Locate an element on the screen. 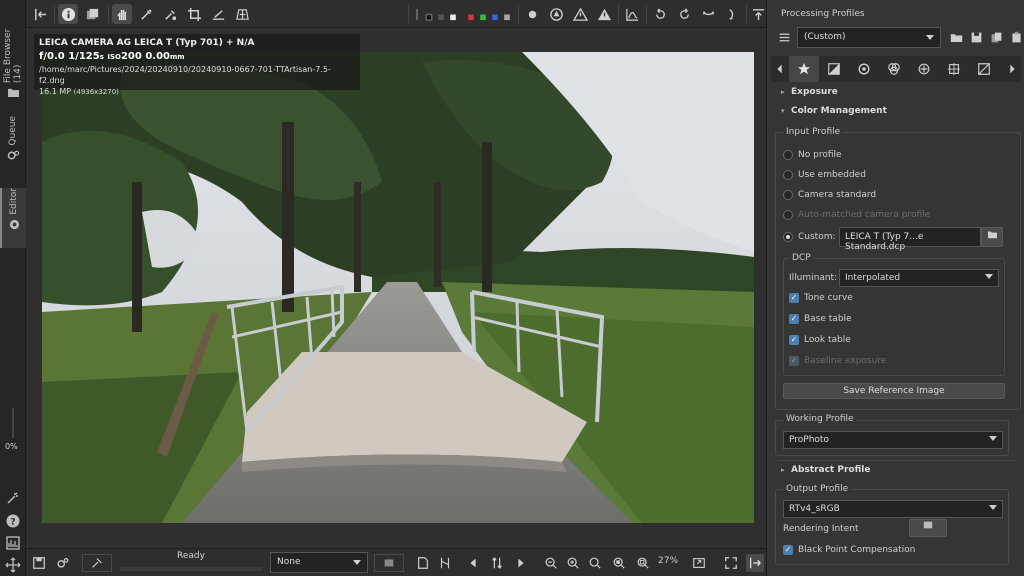  base-table-checkbox: ✓ Base table is located at coordinates (820, 319).